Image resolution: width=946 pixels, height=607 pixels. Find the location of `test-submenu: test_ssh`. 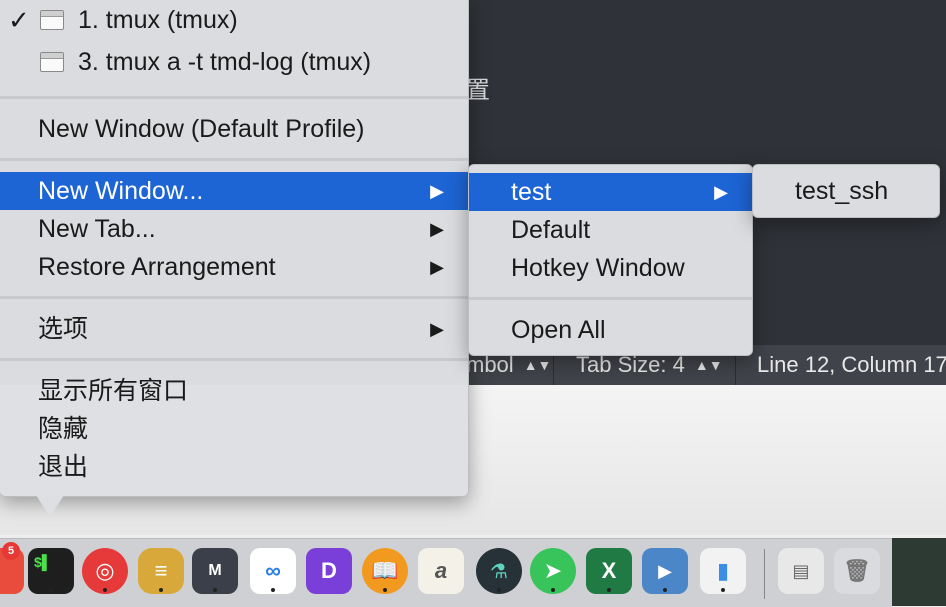

test-submenu: test_ssh is located at coordinates (846, 191).